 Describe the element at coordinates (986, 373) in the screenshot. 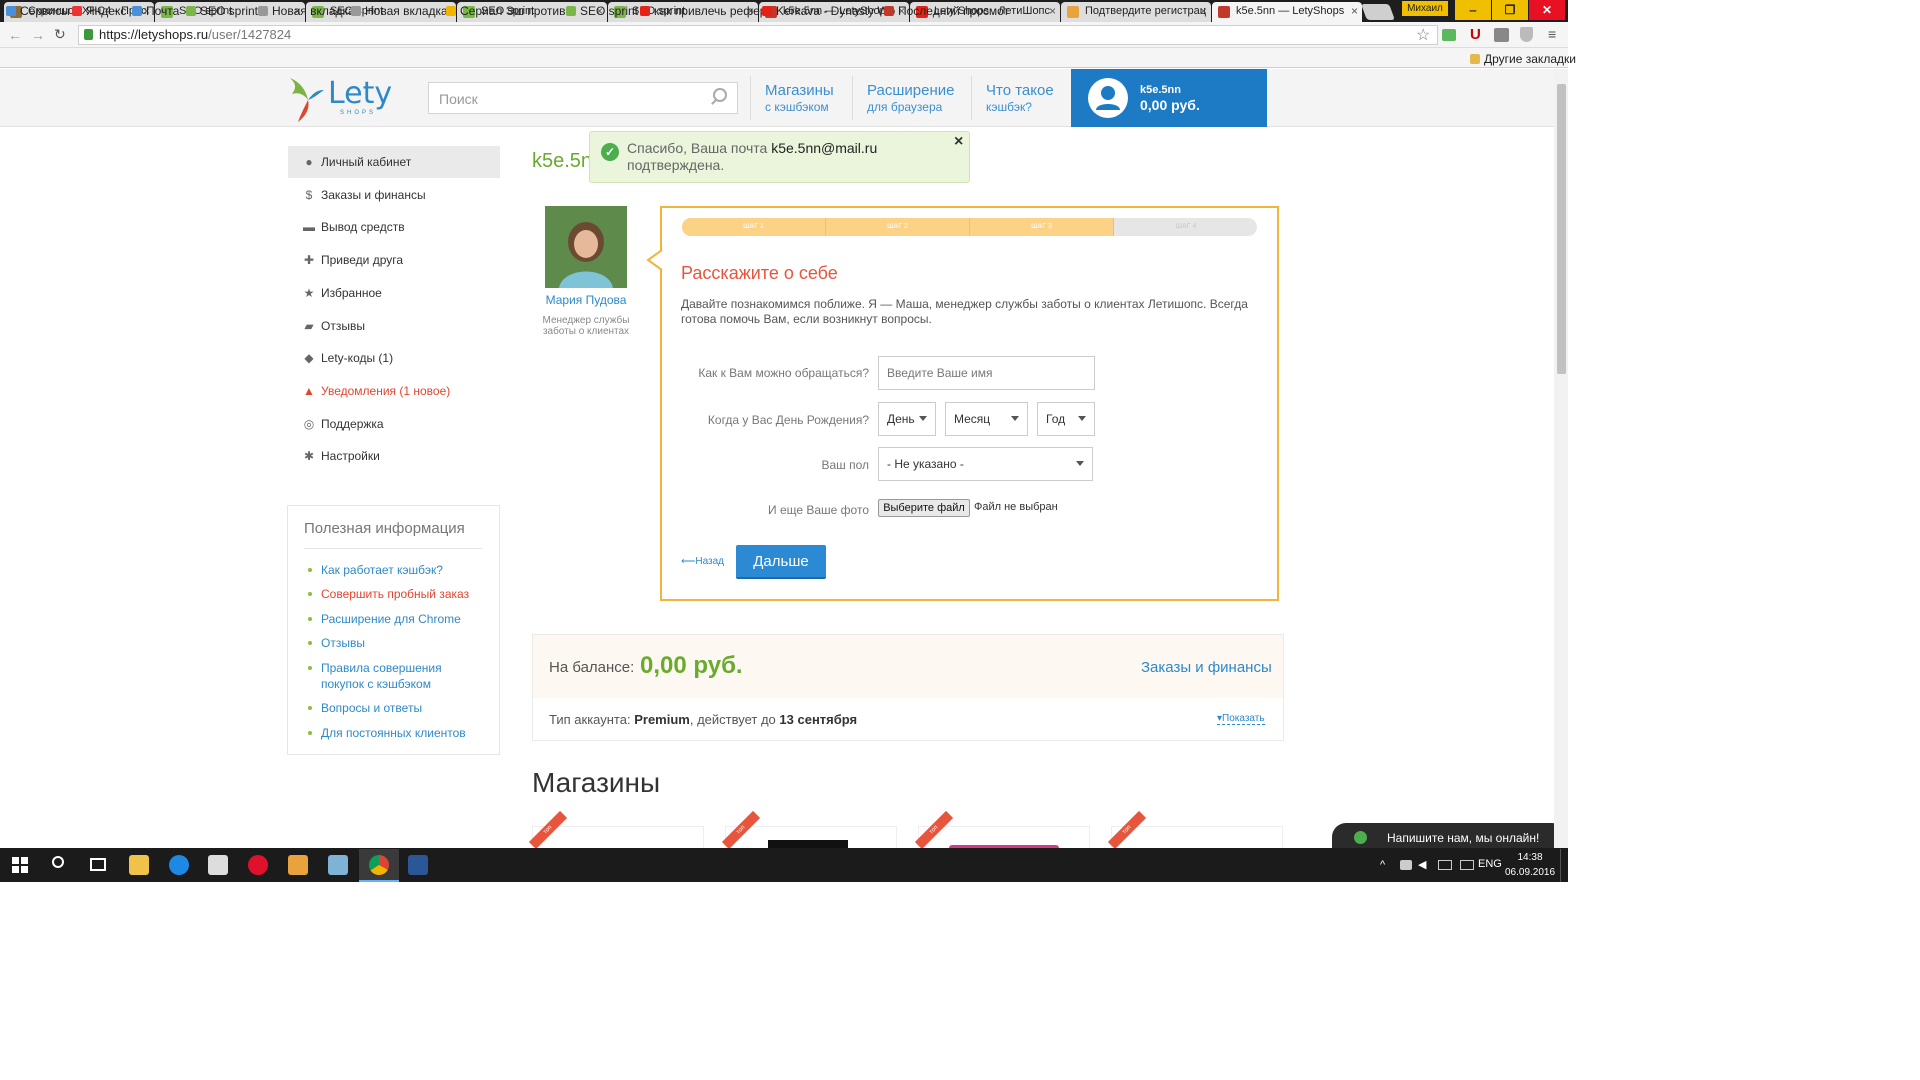

I see `name-input: Введите Ваше имя` at that location.